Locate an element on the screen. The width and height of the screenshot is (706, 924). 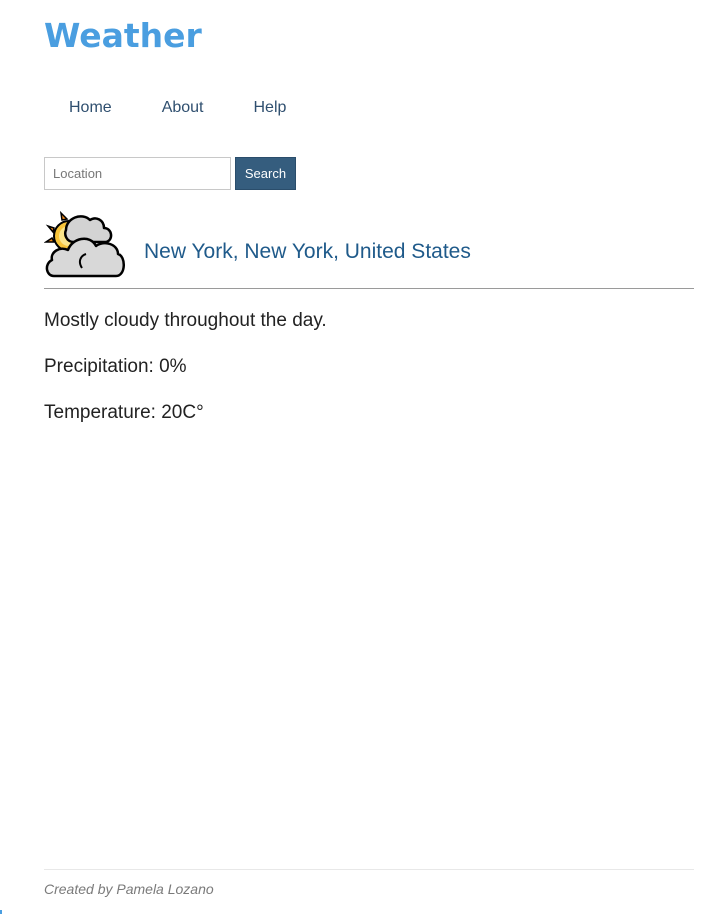
forecast-header: New York, New York, United States is located at coordinates (369, 247).